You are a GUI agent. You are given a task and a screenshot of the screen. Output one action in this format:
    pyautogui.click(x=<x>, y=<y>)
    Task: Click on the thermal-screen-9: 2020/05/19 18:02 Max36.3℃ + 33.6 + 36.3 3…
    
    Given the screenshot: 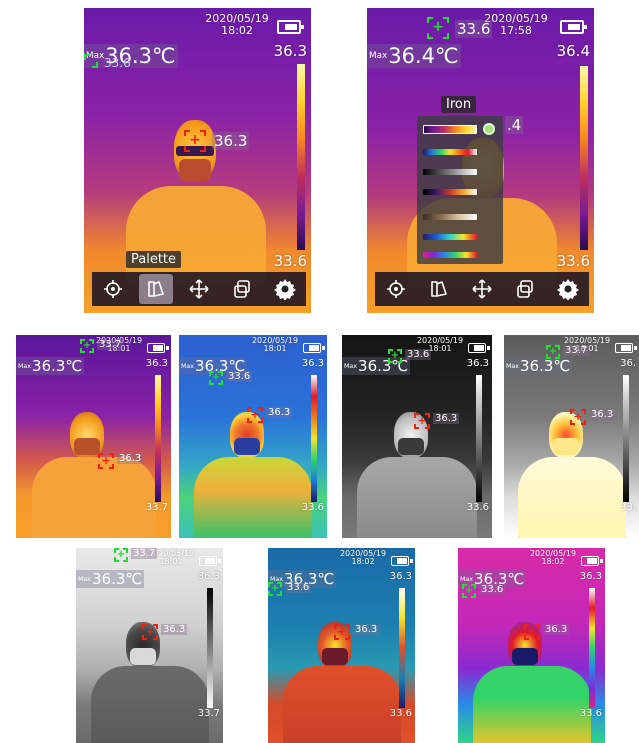 What is the action you would take?
    pyautogui.click(x=531, y=645)
    